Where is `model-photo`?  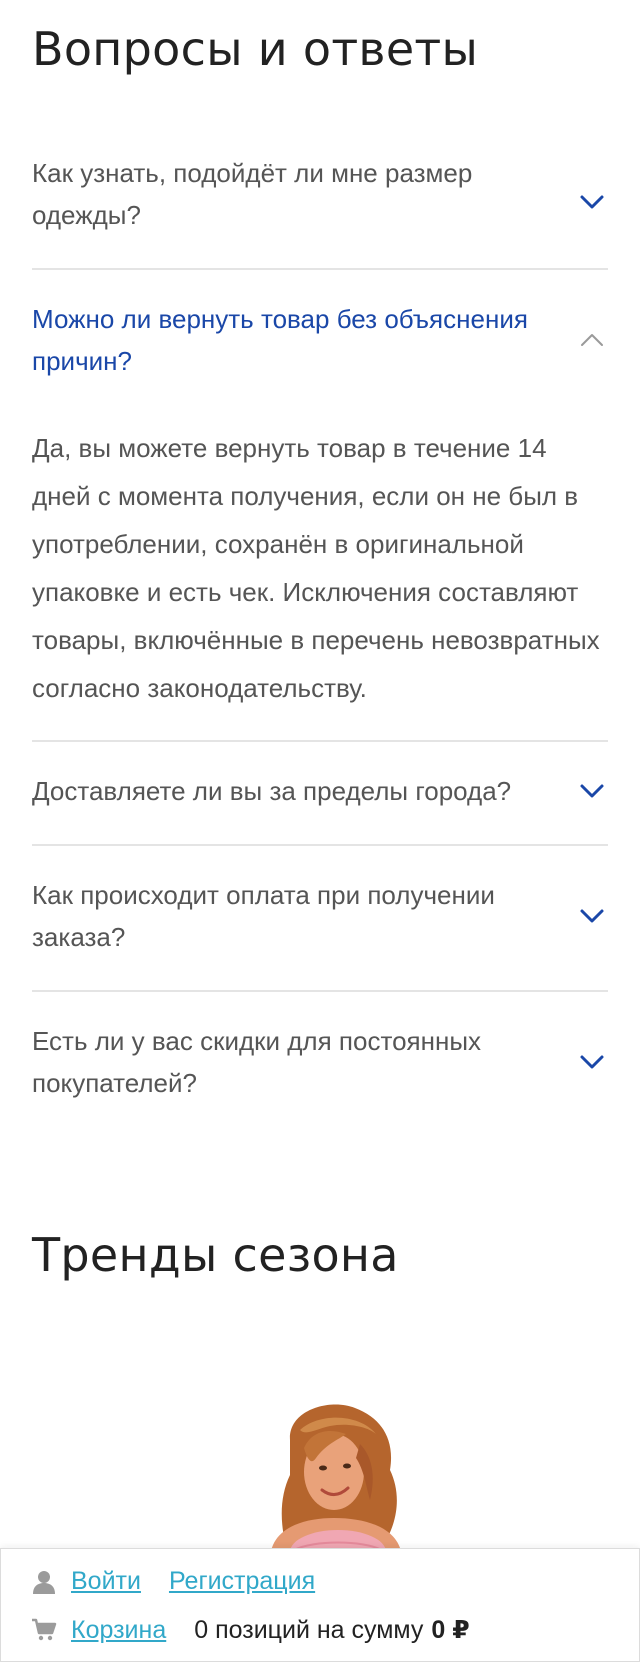 model-photo is located at coordinates (336, 1482).